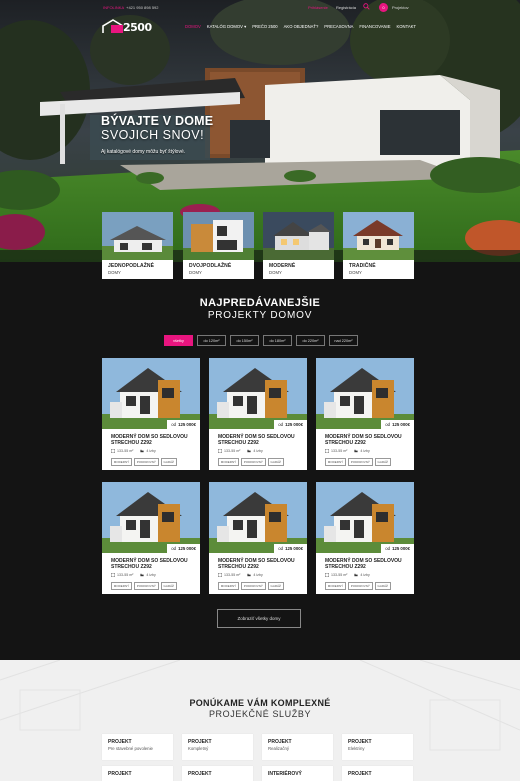 This screenshot has width=520, height=781. Describe the element at coordinates (310, 340) in the screenshot. I see `filter-to-220: do 220m²` at that location.